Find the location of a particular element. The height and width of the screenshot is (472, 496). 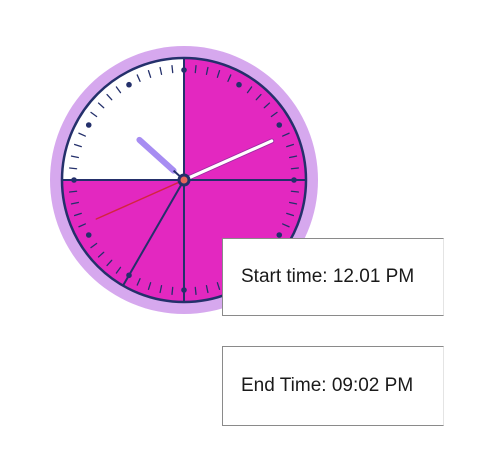

end-time-label: End Time: 09:02 PM is located at coordinates (327, 385).